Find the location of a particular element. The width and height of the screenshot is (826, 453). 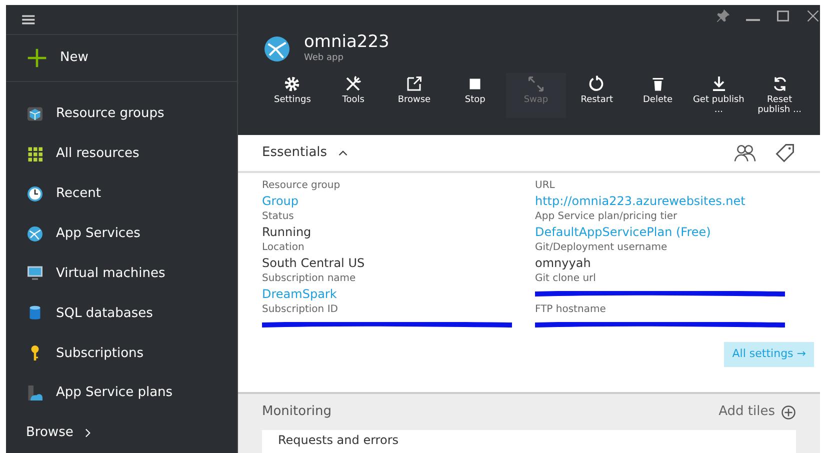

field-label: FTP hostname is located at coordinates (571, 309).